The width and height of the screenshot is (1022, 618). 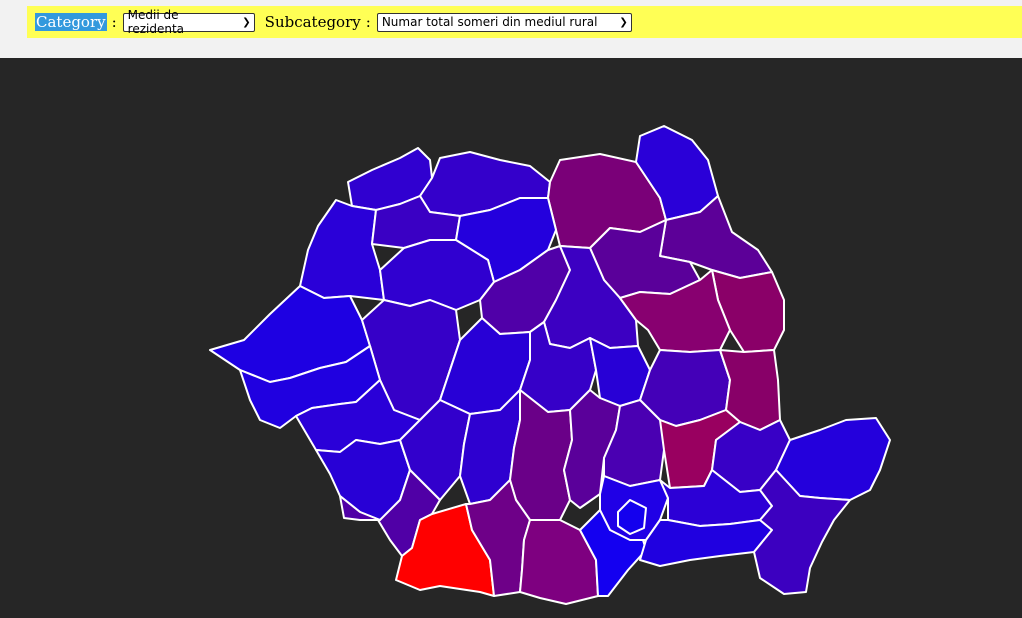 What do you see at coordinates (156, 22) in the screenshot?
I see `category-select-value: Medii de rezidenta` at bounding box center [156, 22].